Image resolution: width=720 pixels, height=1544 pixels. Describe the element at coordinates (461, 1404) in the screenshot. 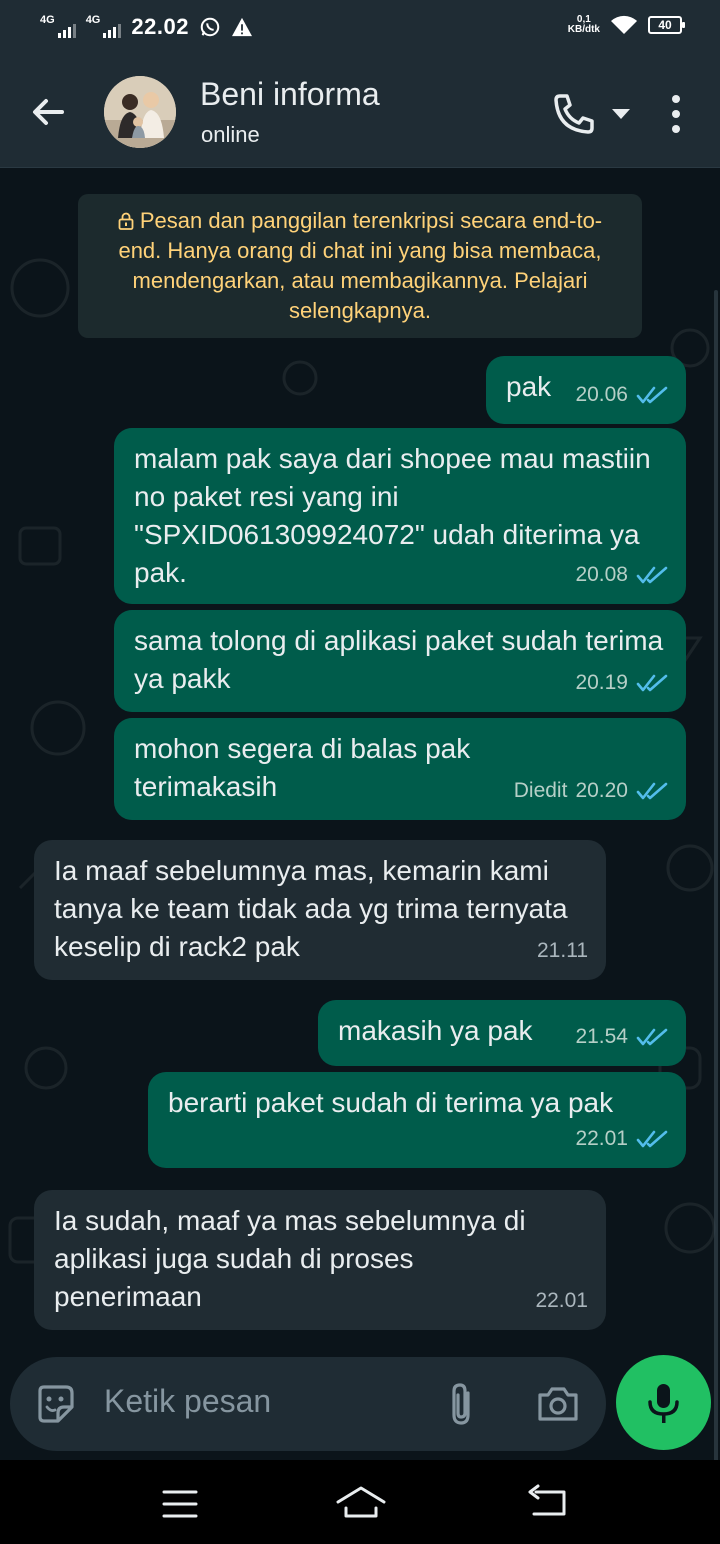

I see `paperclip-icon` at that location.